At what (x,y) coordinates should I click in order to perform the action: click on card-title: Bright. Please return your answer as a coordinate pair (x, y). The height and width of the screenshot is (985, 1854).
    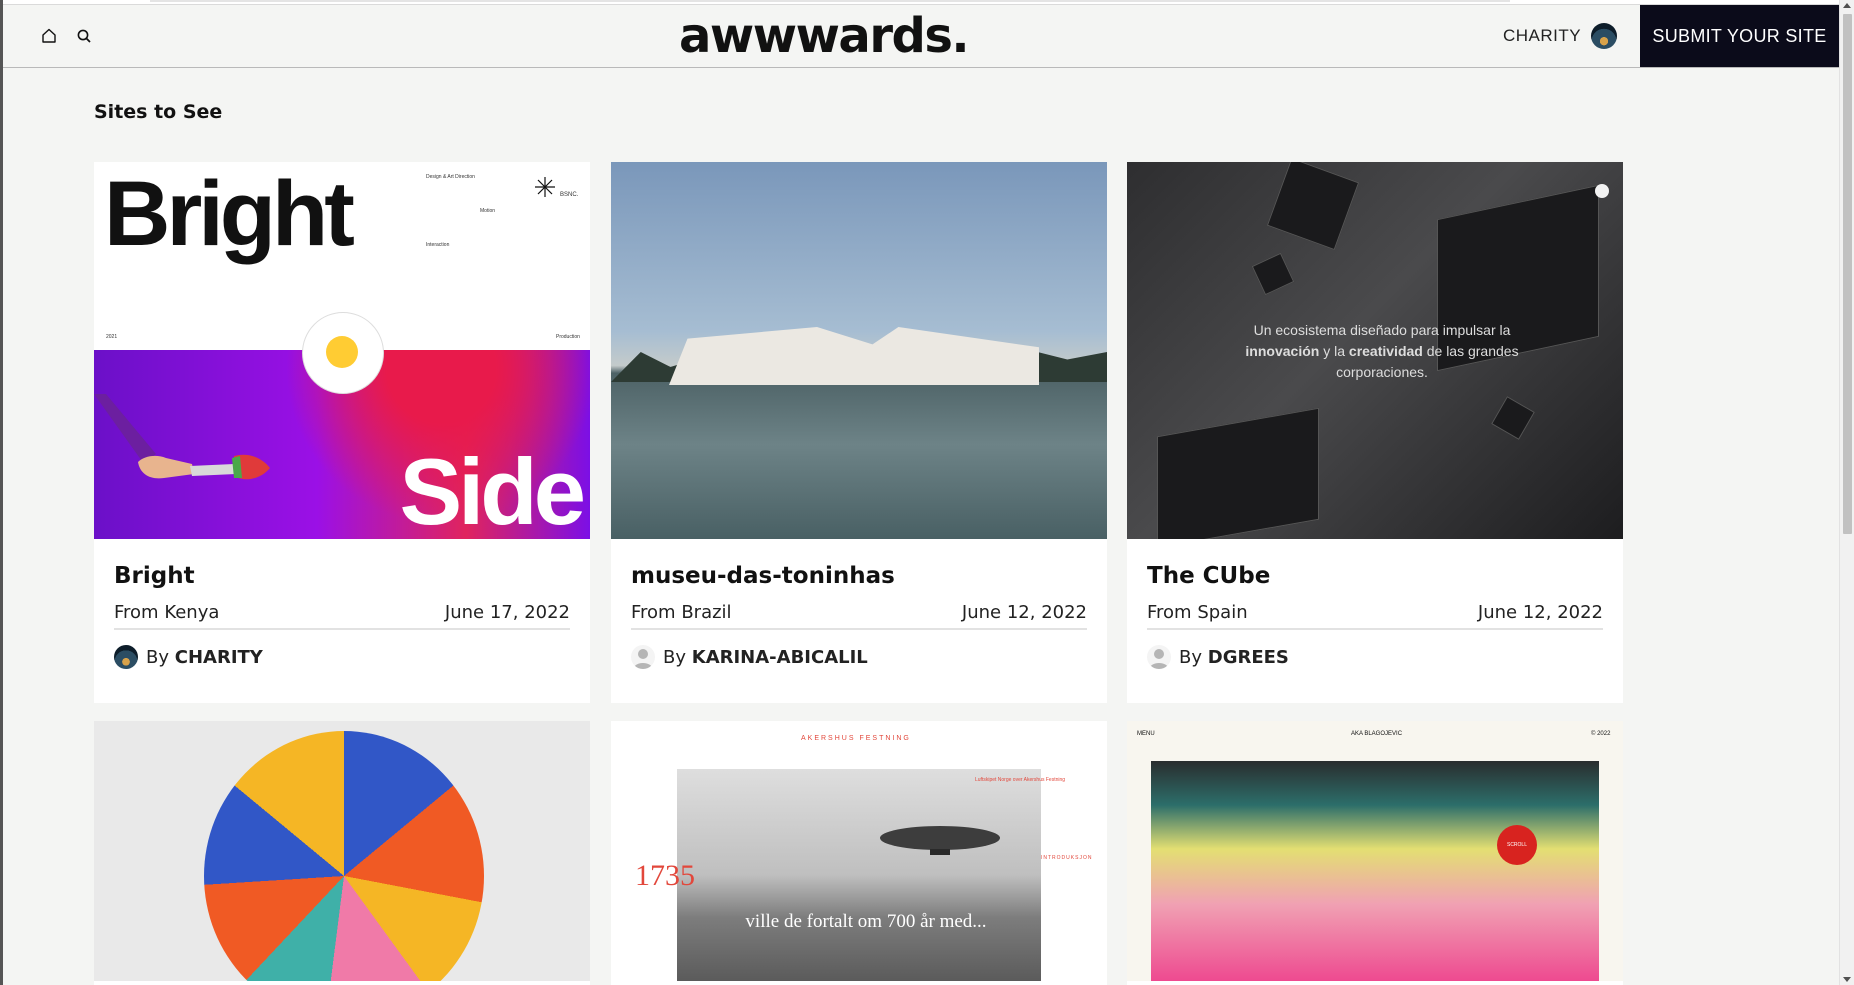
    Looking at the image, I should click on (154, 576).